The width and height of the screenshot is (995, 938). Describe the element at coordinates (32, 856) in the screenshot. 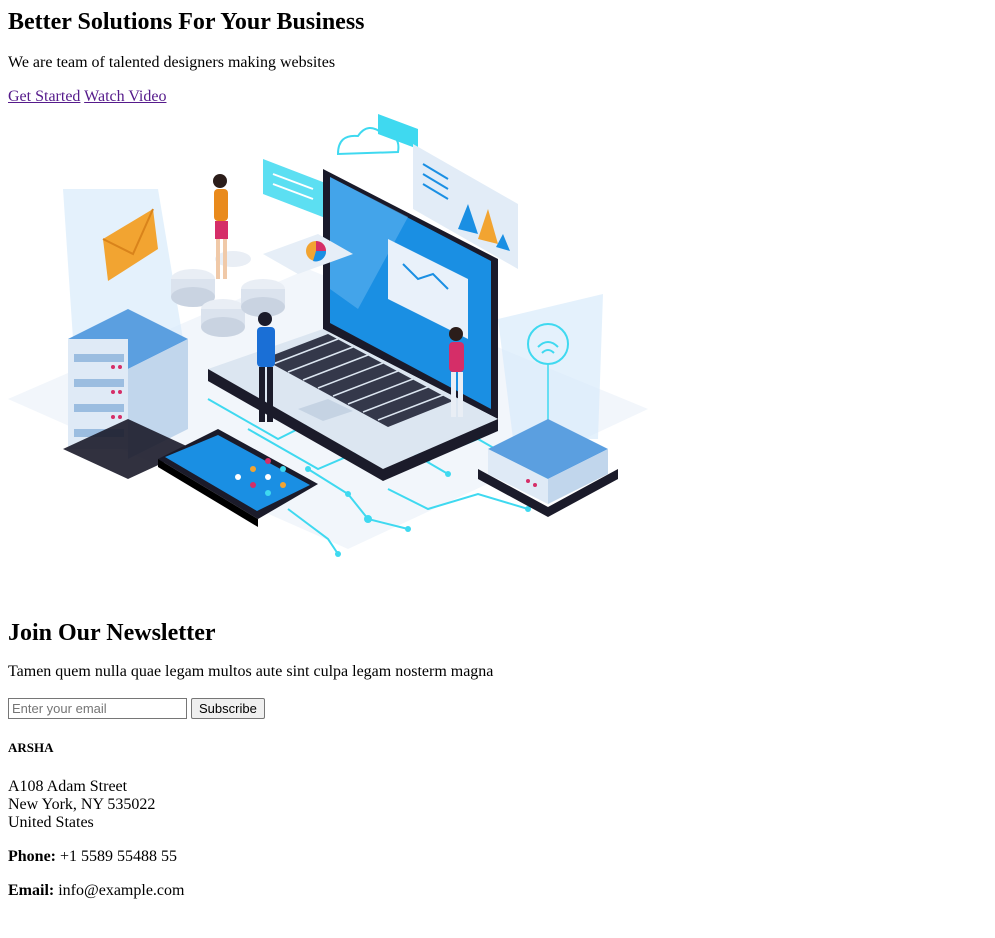

I see `phone-label: Phone:` at that location.